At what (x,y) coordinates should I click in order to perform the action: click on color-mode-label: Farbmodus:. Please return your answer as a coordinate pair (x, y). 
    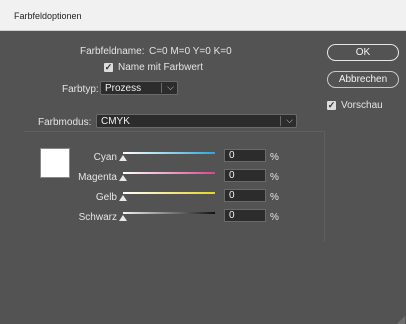
    Looking at the image, I should click on (65, 122).